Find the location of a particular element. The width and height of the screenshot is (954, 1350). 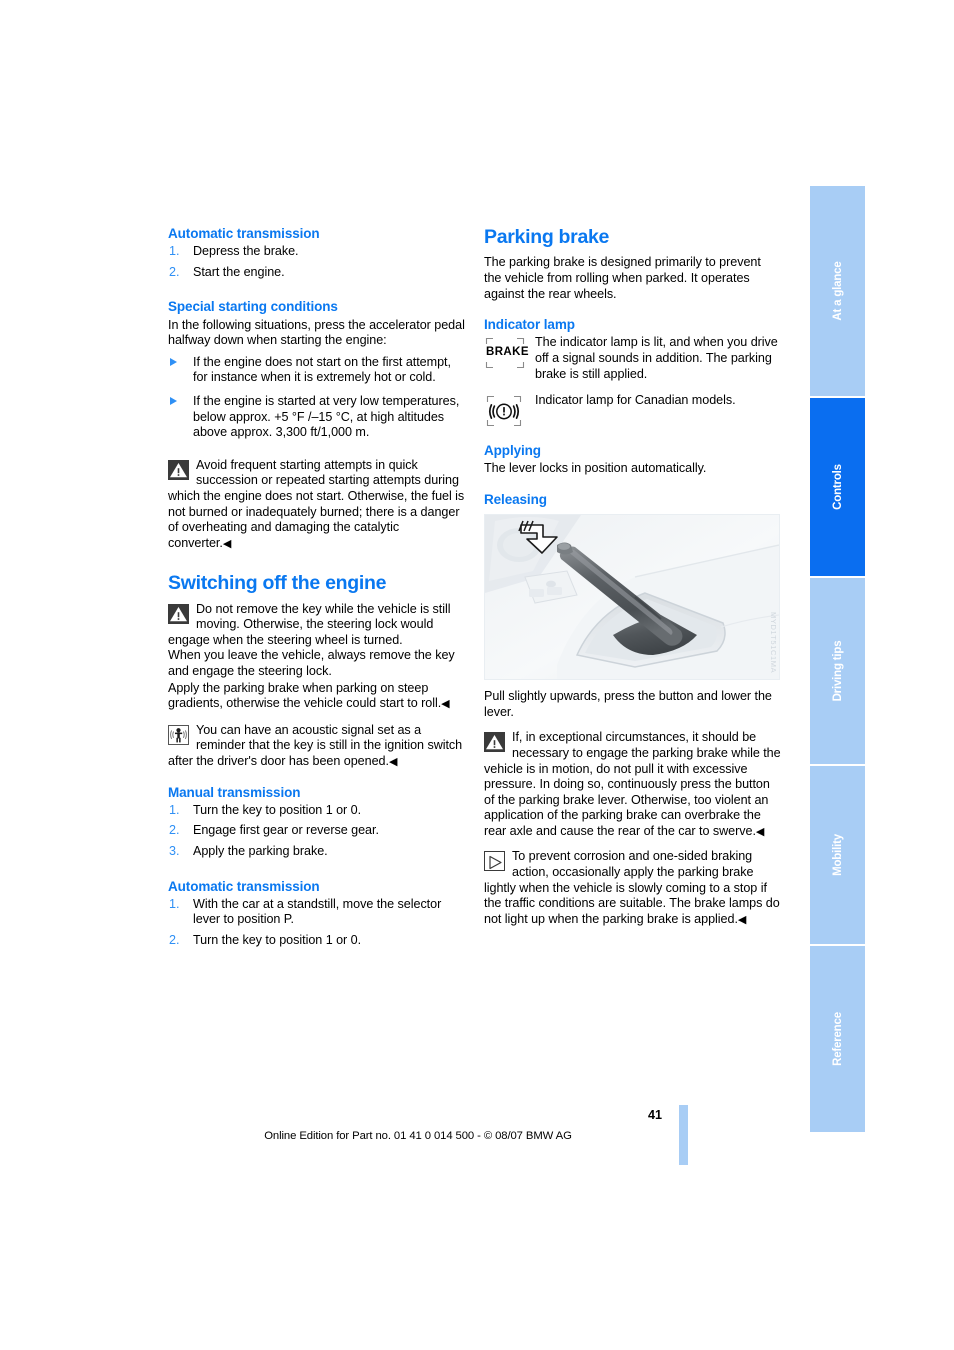

tab-label: Driving tips is located at coordinates (837, 671).